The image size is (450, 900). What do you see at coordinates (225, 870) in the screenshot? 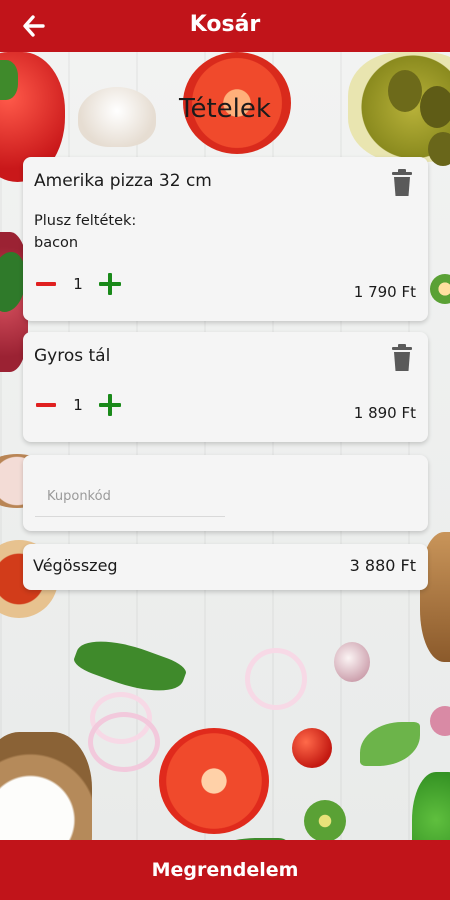
I see `order-button: Megrendelem` at bounding box center [225, 870].